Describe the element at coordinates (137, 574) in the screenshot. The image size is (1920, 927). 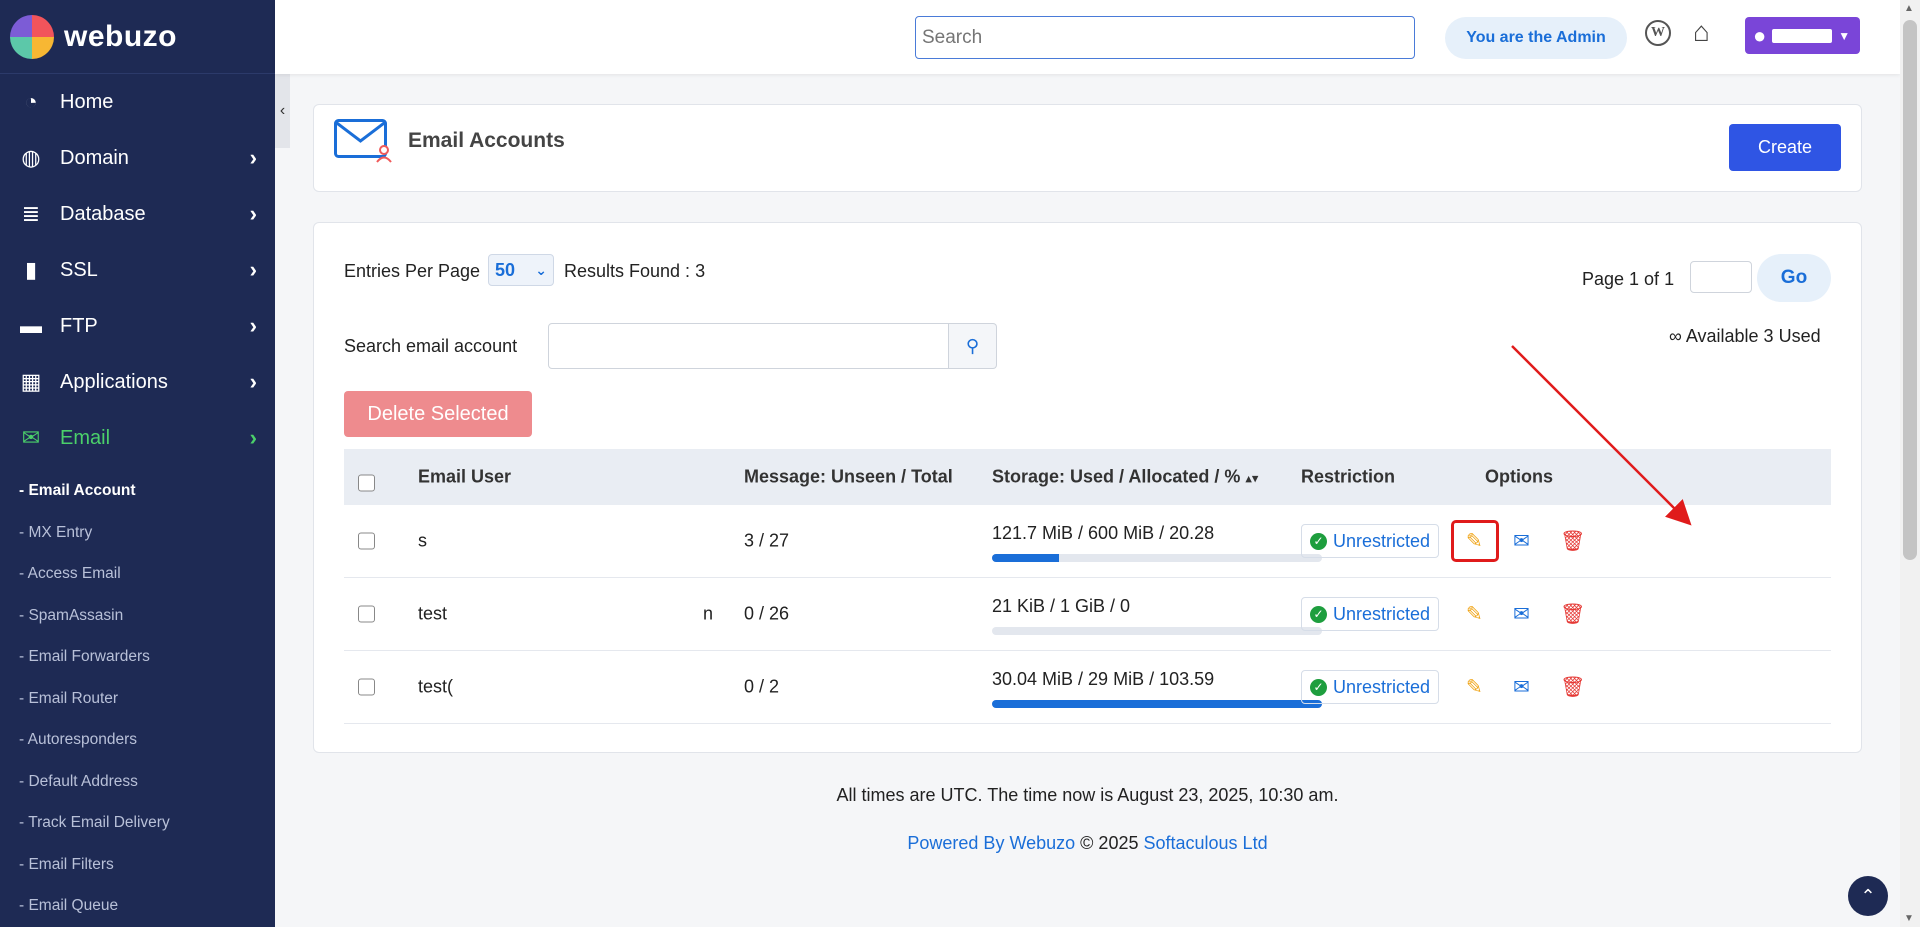
I see `submenu-access-email: - Access Email` at that location.